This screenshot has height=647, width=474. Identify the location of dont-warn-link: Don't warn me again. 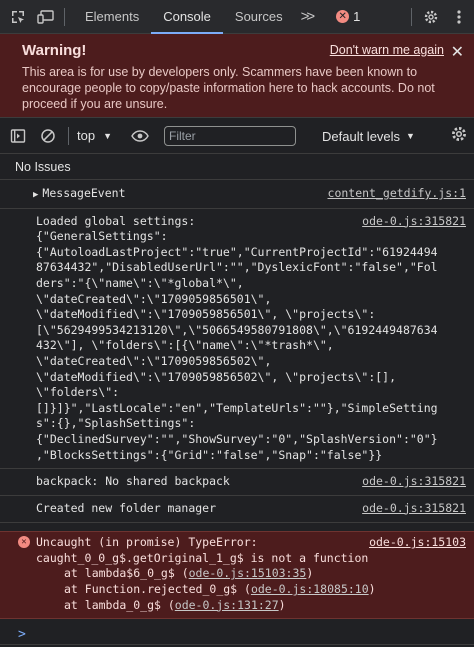
(387, 50).